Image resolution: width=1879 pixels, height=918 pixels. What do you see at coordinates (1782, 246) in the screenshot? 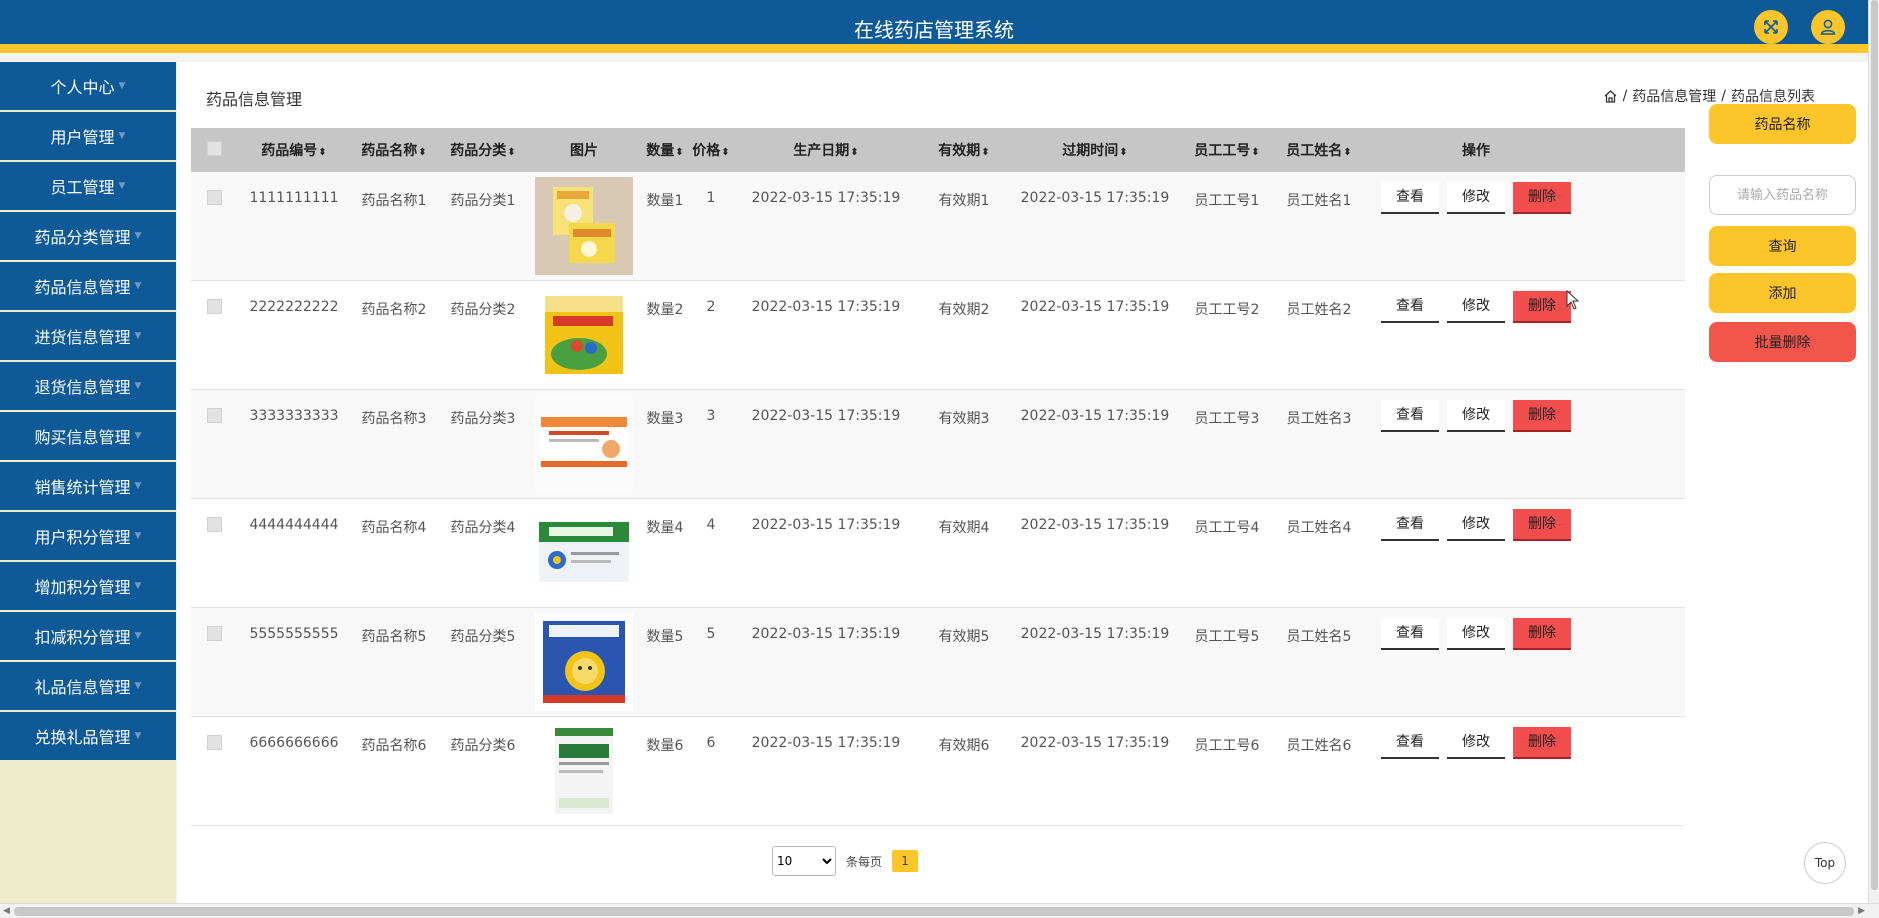
I see `query-button: 查询` at bounding box center [1782, 246].